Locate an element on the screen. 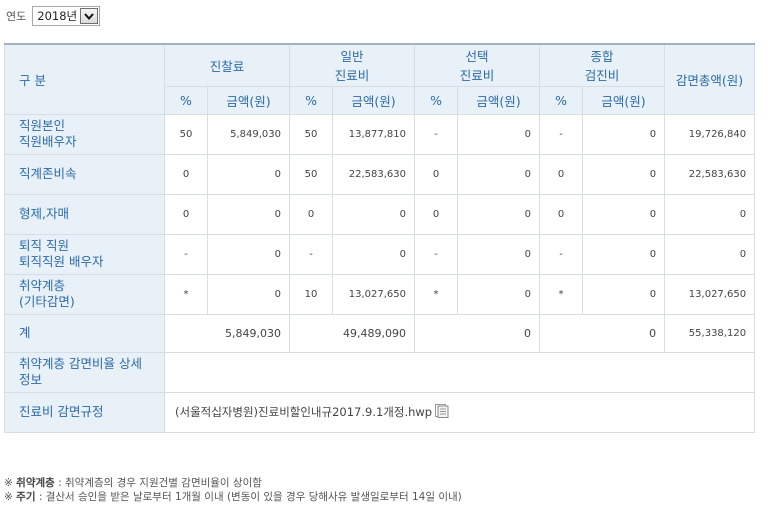  sum-label: 계 is located at coordinates (84, 333).